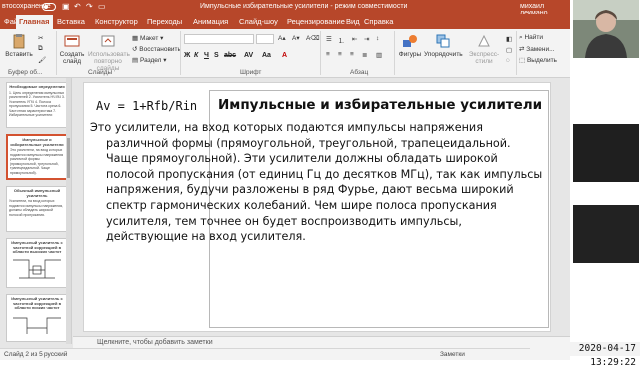 This screenshot has width=640, height=370. I want to click on font-size-select, so click(265, 39).